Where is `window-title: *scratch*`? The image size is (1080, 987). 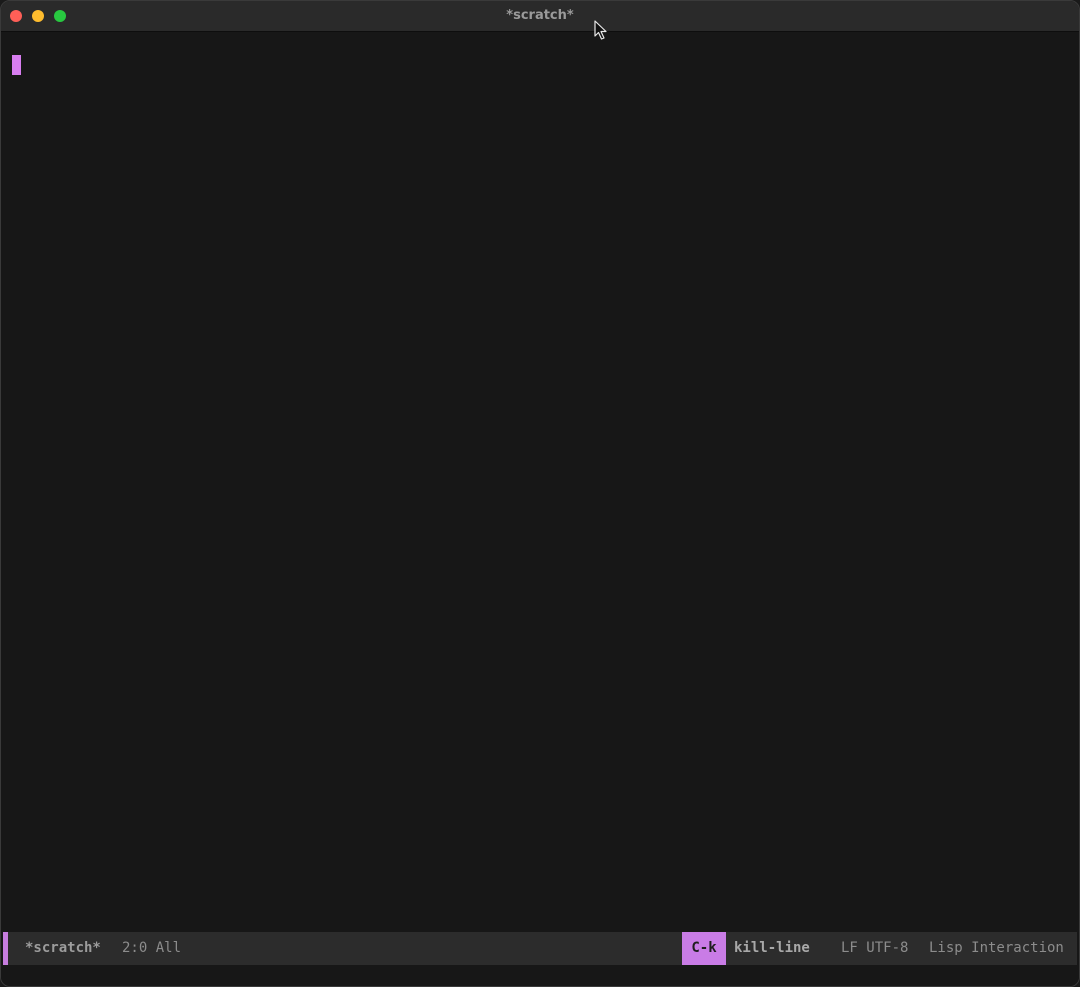
window-title: *scratch* is located at coordinates (540, 15).